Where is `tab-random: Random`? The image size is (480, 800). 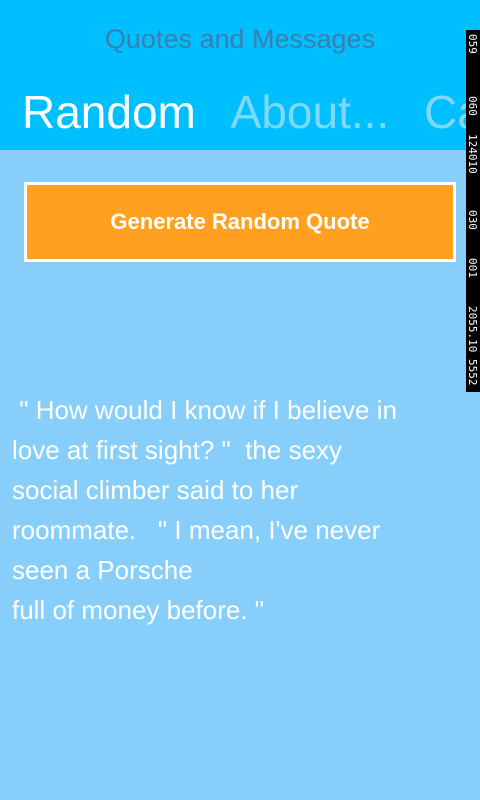
tab-random: Random is located at coordinates (109, 112).